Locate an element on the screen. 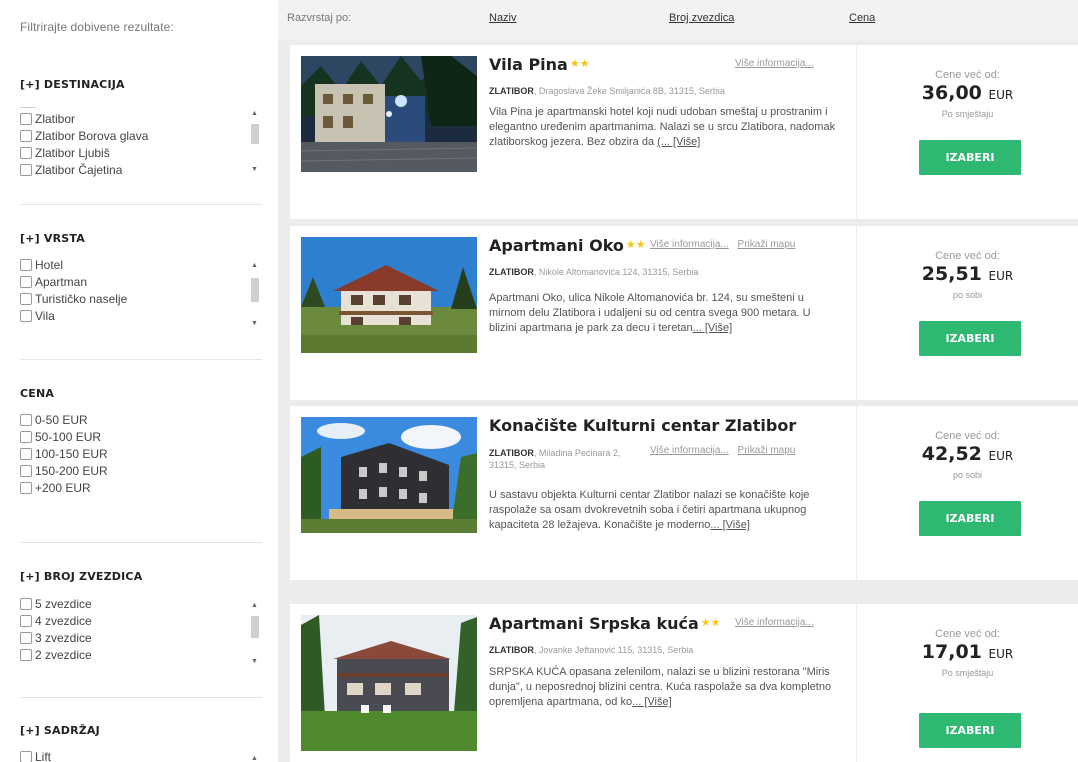 Image resolution: width=1078 pixels, height=762 pixels. filter-heading-zvezdice: [+] BROJ ZVEZDICA is located at coordinates (81, 576).